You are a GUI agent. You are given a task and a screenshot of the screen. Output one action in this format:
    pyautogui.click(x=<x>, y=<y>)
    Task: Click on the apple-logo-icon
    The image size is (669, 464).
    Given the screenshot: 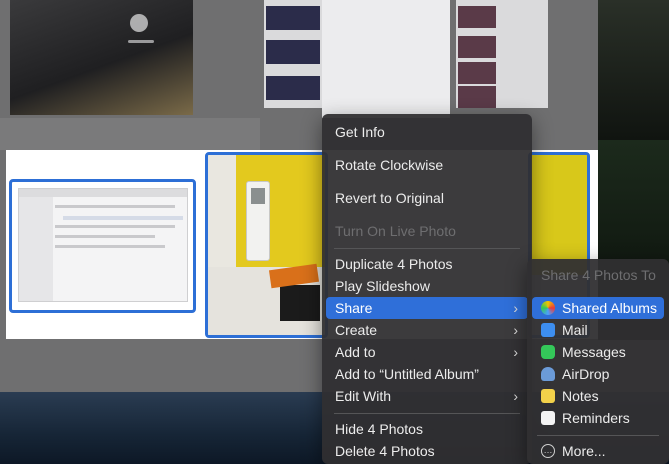 What is the action you would take?
    pyautogui.click(x=139, y=23)
    